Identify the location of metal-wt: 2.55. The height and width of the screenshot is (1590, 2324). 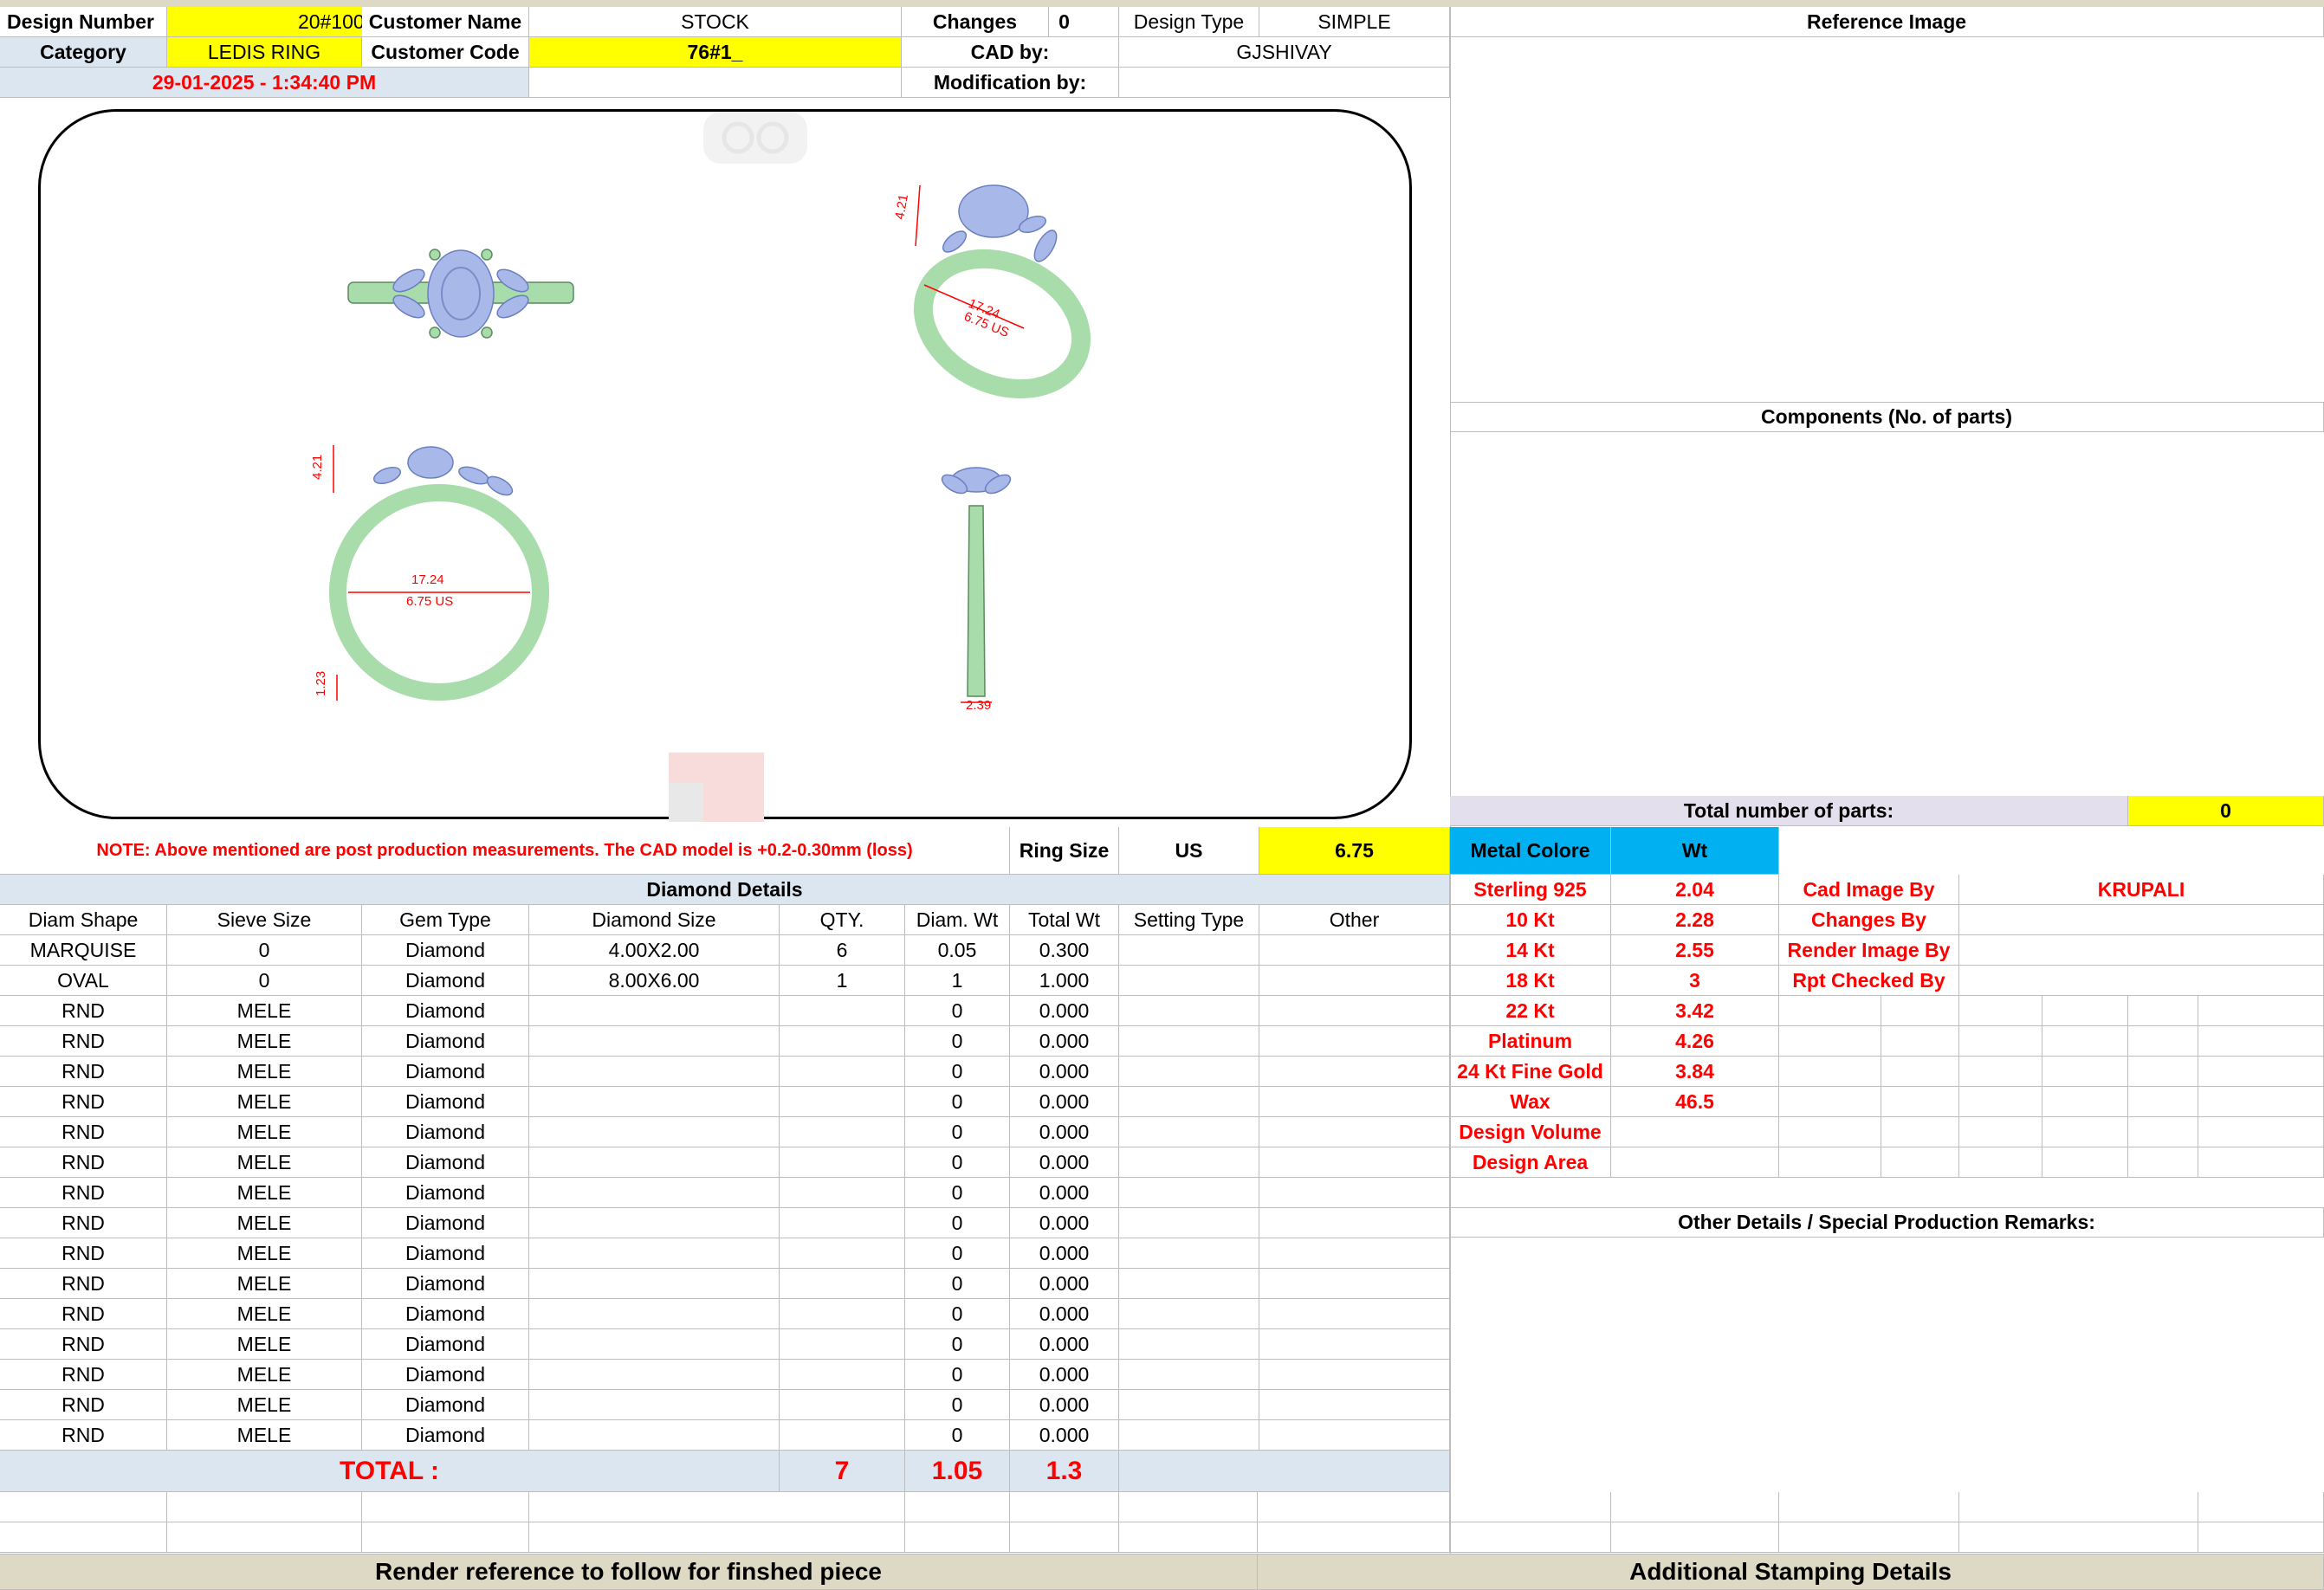
(1695, 951).